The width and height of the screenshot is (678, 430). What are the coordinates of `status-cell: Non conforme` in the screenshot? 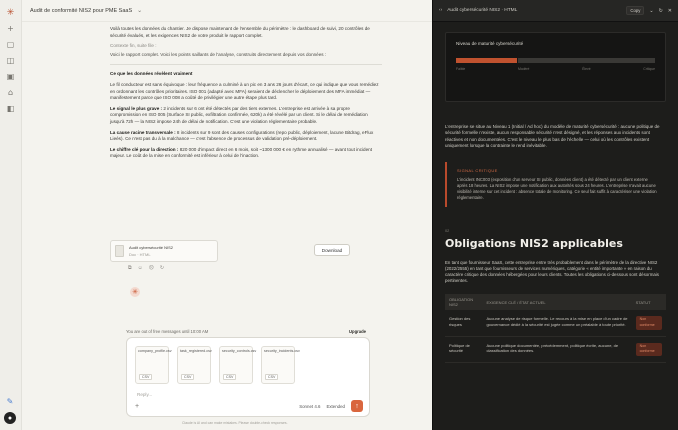 It's located at (648, 323).